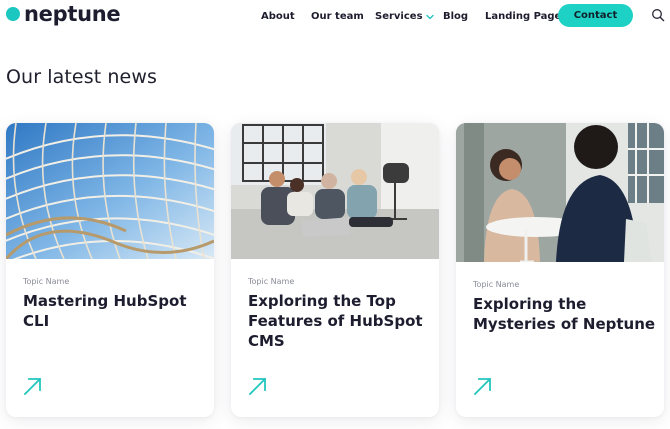 Image resolution: width=670 pixels, height=429 pixels. Describe the element at coordinates (523, 16) in the screenshot. I see `nav-item-landing-page: Landing Page` at that location.